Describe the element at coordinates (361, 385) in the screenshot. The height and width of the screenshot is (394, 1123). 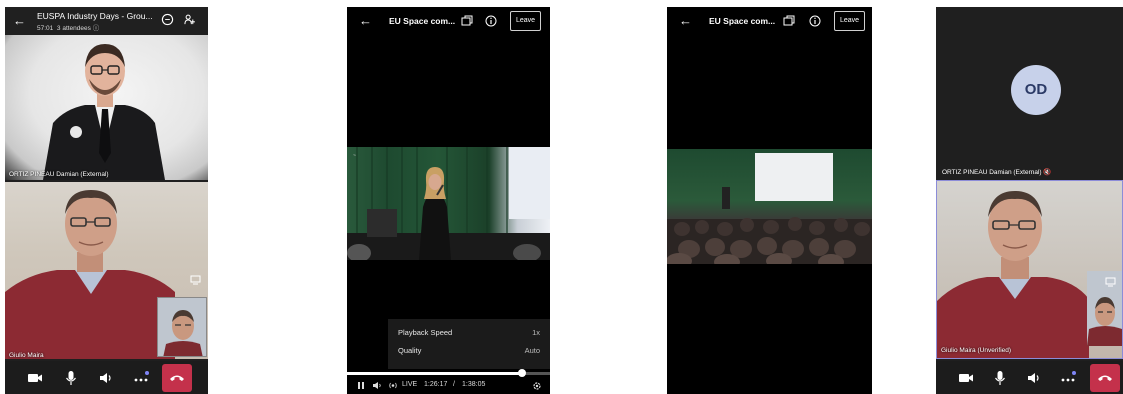
I see `pause-icon` at that location.